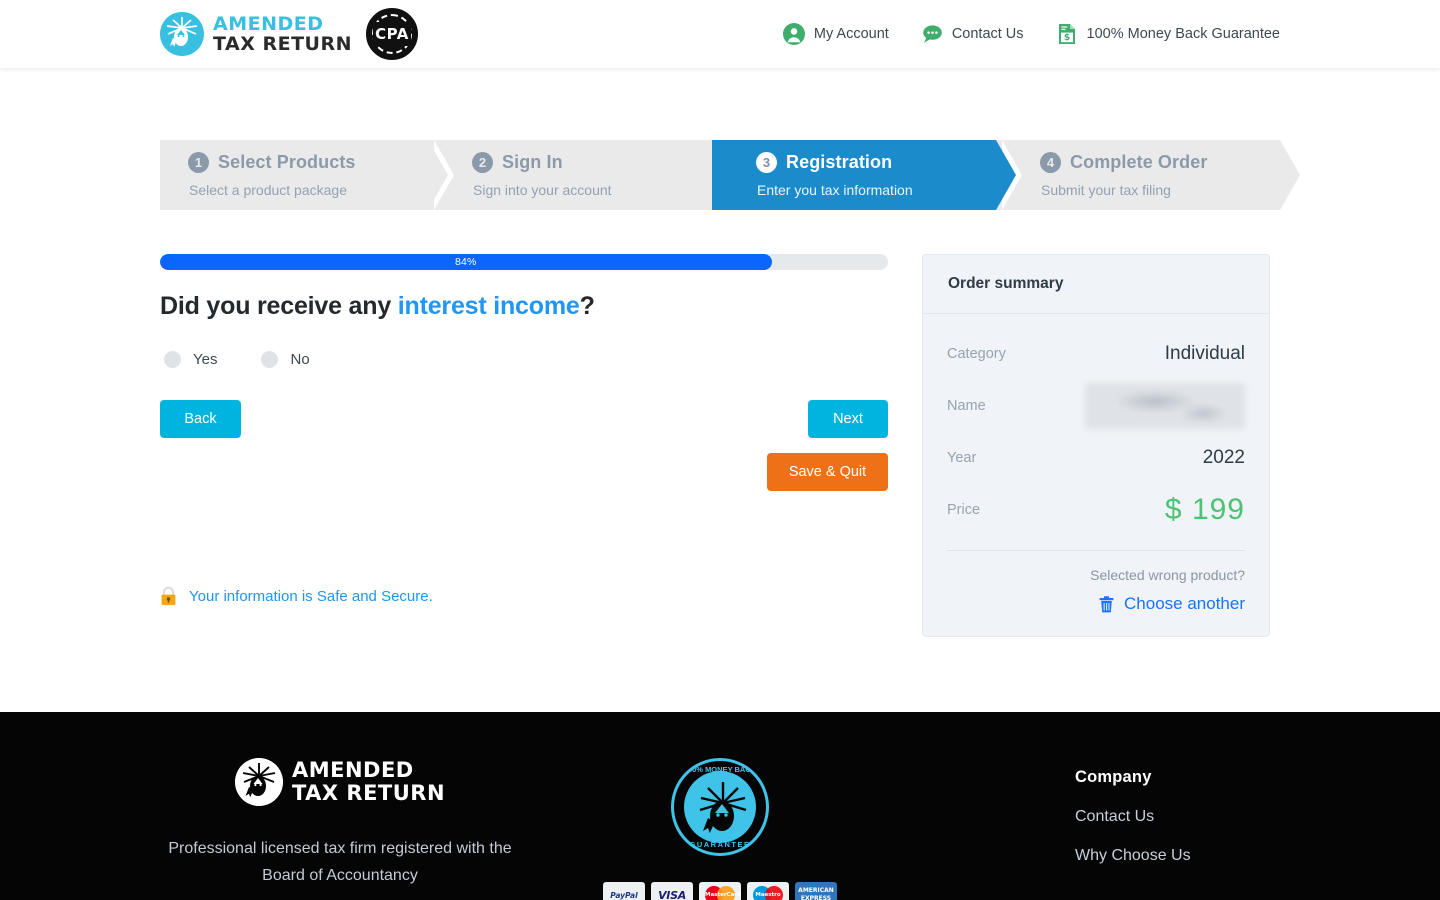 The height and width of the screenshot is (900, 1440). What do you see at coordinates (1177, 817) in the screenshot?
I see `footer-link-contact-us: Contact Us` at bounding box center [1177, 817].